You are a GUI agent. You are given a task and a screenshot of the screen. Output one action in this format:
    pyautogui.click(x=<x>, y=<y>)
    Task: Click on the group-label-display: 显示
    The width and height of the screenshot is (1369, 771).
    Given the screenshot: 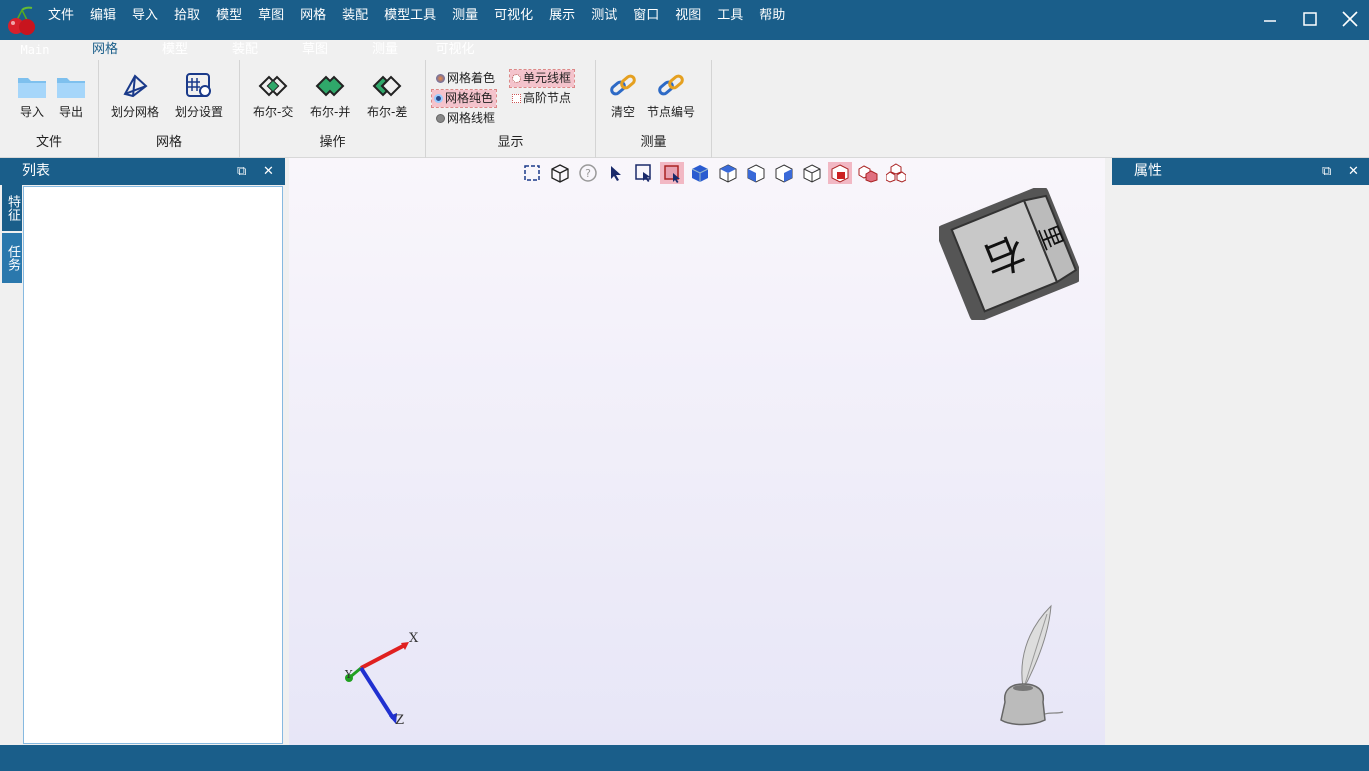 What is the action you would take?
    pyautogui.click(x=510, y=142)
    